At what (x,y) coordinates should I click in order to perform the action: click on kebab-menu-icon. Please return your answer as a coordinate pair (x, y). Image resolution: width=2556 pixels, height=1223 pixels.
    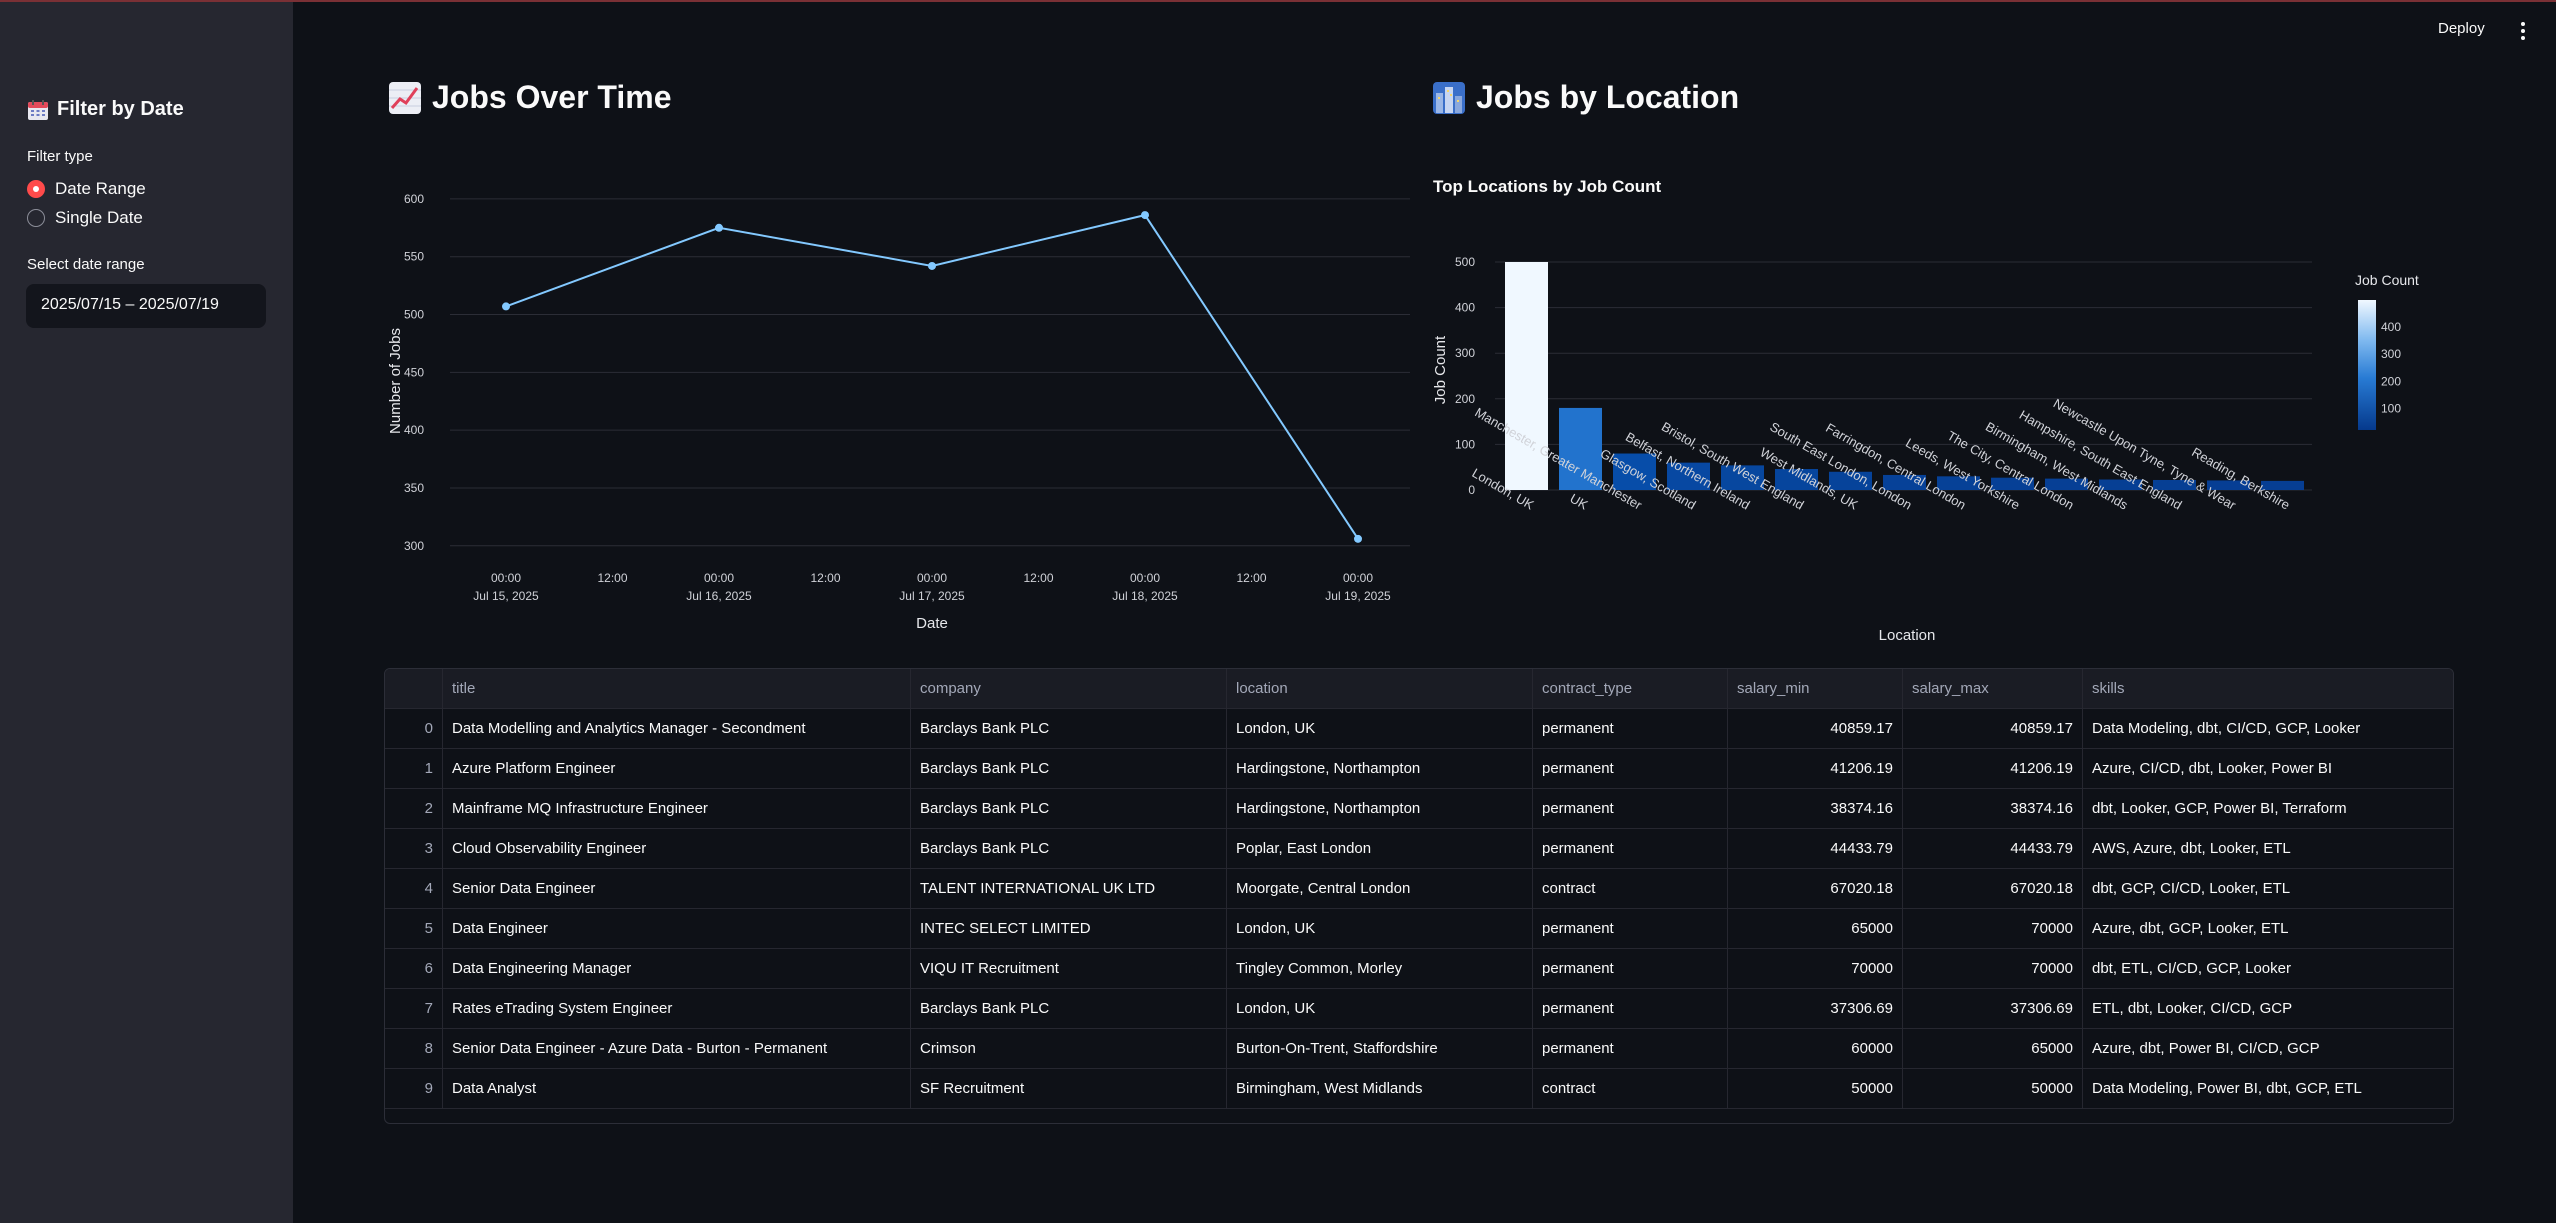
    Looking at the image, I should click on (2523, 32).